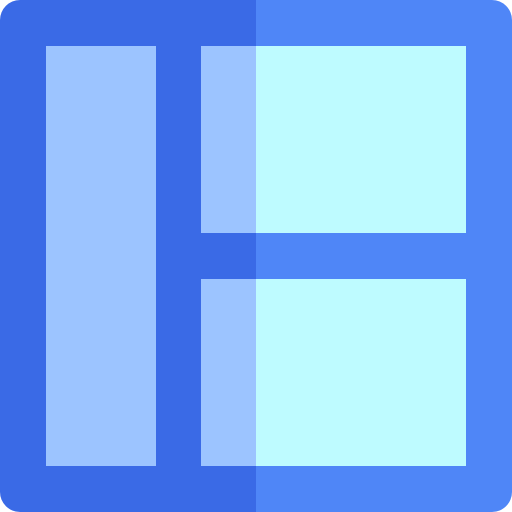 The image size is (512, 512). What do you see at coordinates (361, 139) in the screenshot?
I see `top-panel-right-slice` at bounding box center [361, 139].